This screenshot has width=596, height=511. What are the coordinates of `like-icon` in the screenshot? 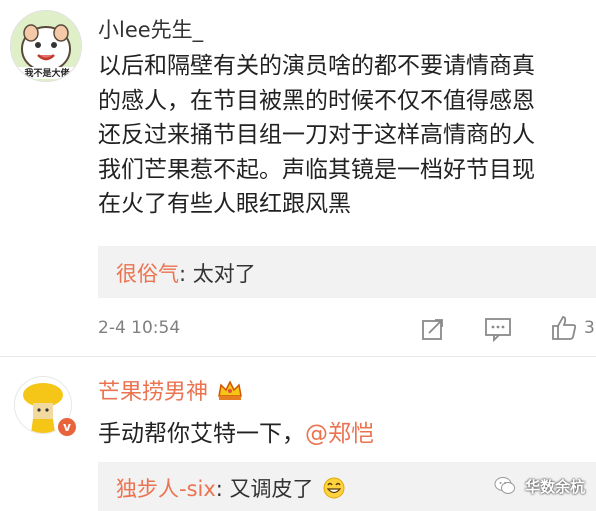 It's located at (564, 328).